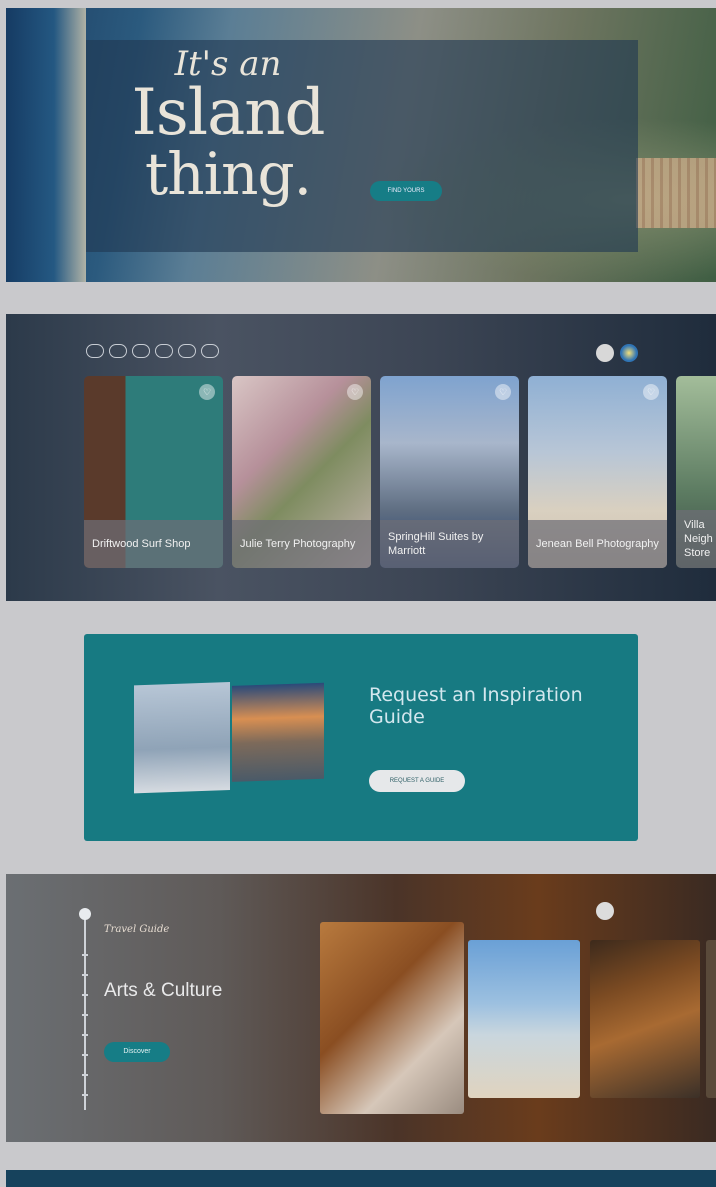  Describe the element at coordinates (153, 472) in the screenshot. I see `listing-card: ♡ Driftwood Surf Shop` at that location.